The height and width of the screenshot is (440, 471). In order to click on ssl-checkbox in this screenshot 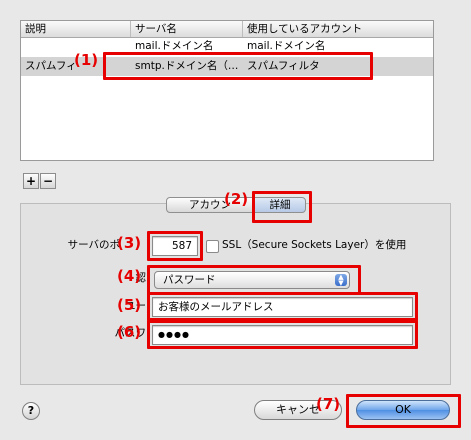, I will do `click(212, 246)`.